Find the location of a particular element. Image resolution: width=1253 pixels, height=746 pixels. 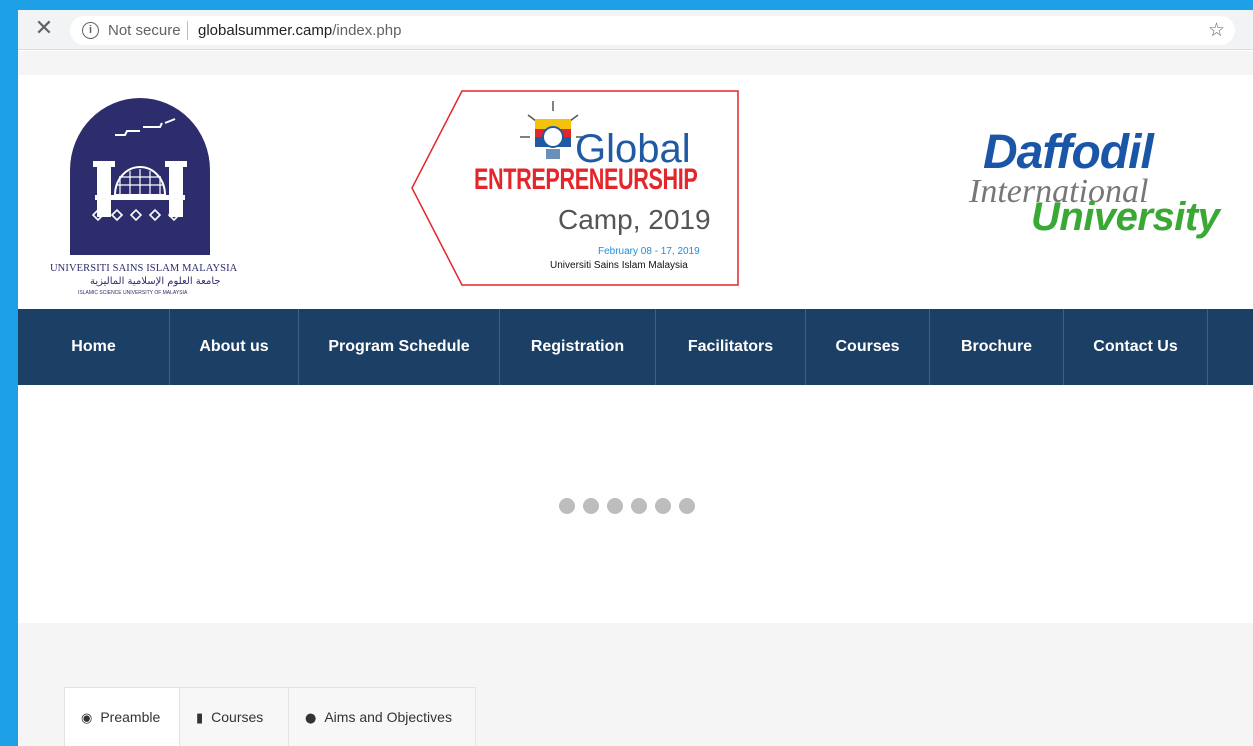

usim-name: UNIVERSITI SAINS ISLAM MALAYSIA is located at coordinates (144, 268).